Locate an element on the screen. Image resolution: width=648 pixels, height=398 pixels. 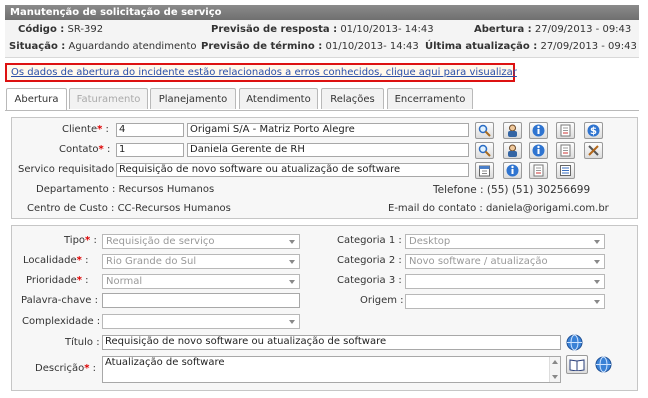
servico-document-button is located at coordinates (538, 170).